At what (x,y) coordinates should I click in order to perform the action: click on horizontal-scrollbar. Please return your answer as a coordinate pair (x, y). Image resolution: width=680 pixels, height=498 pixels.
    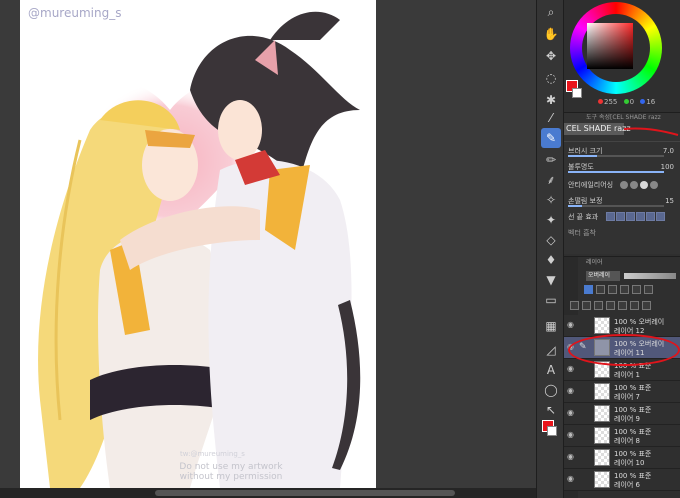
    Looking at the image, I should click on (268, 493).